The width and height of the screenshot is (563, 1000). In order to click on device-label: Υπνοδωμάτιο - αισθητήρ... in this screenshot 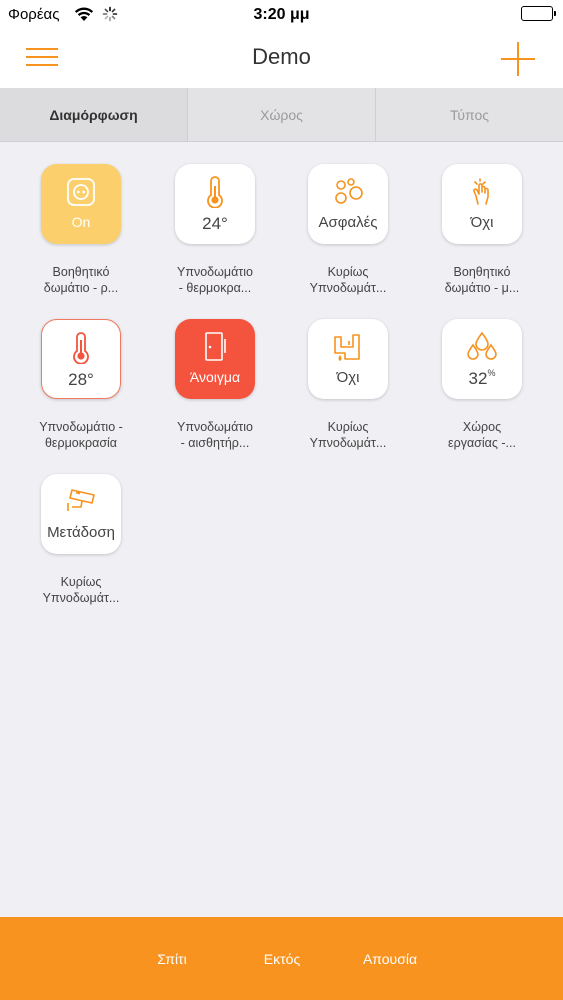, I will do `click(215, 435)`.